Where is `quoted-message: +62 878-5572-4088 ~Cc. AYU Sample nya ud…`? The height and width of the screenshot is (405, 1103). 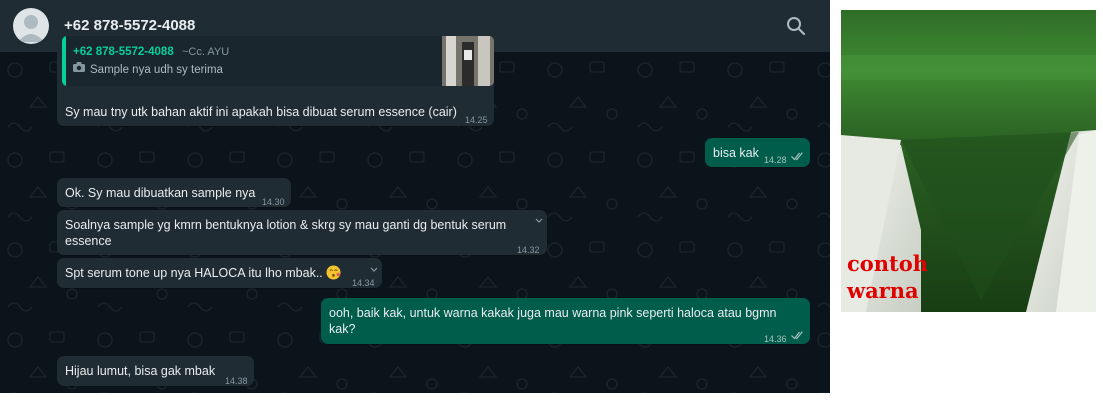 quoted-message: +62 878-5572-4088 ~Cc. AYU Sample nya ud… is located at coordinates (278, 61).